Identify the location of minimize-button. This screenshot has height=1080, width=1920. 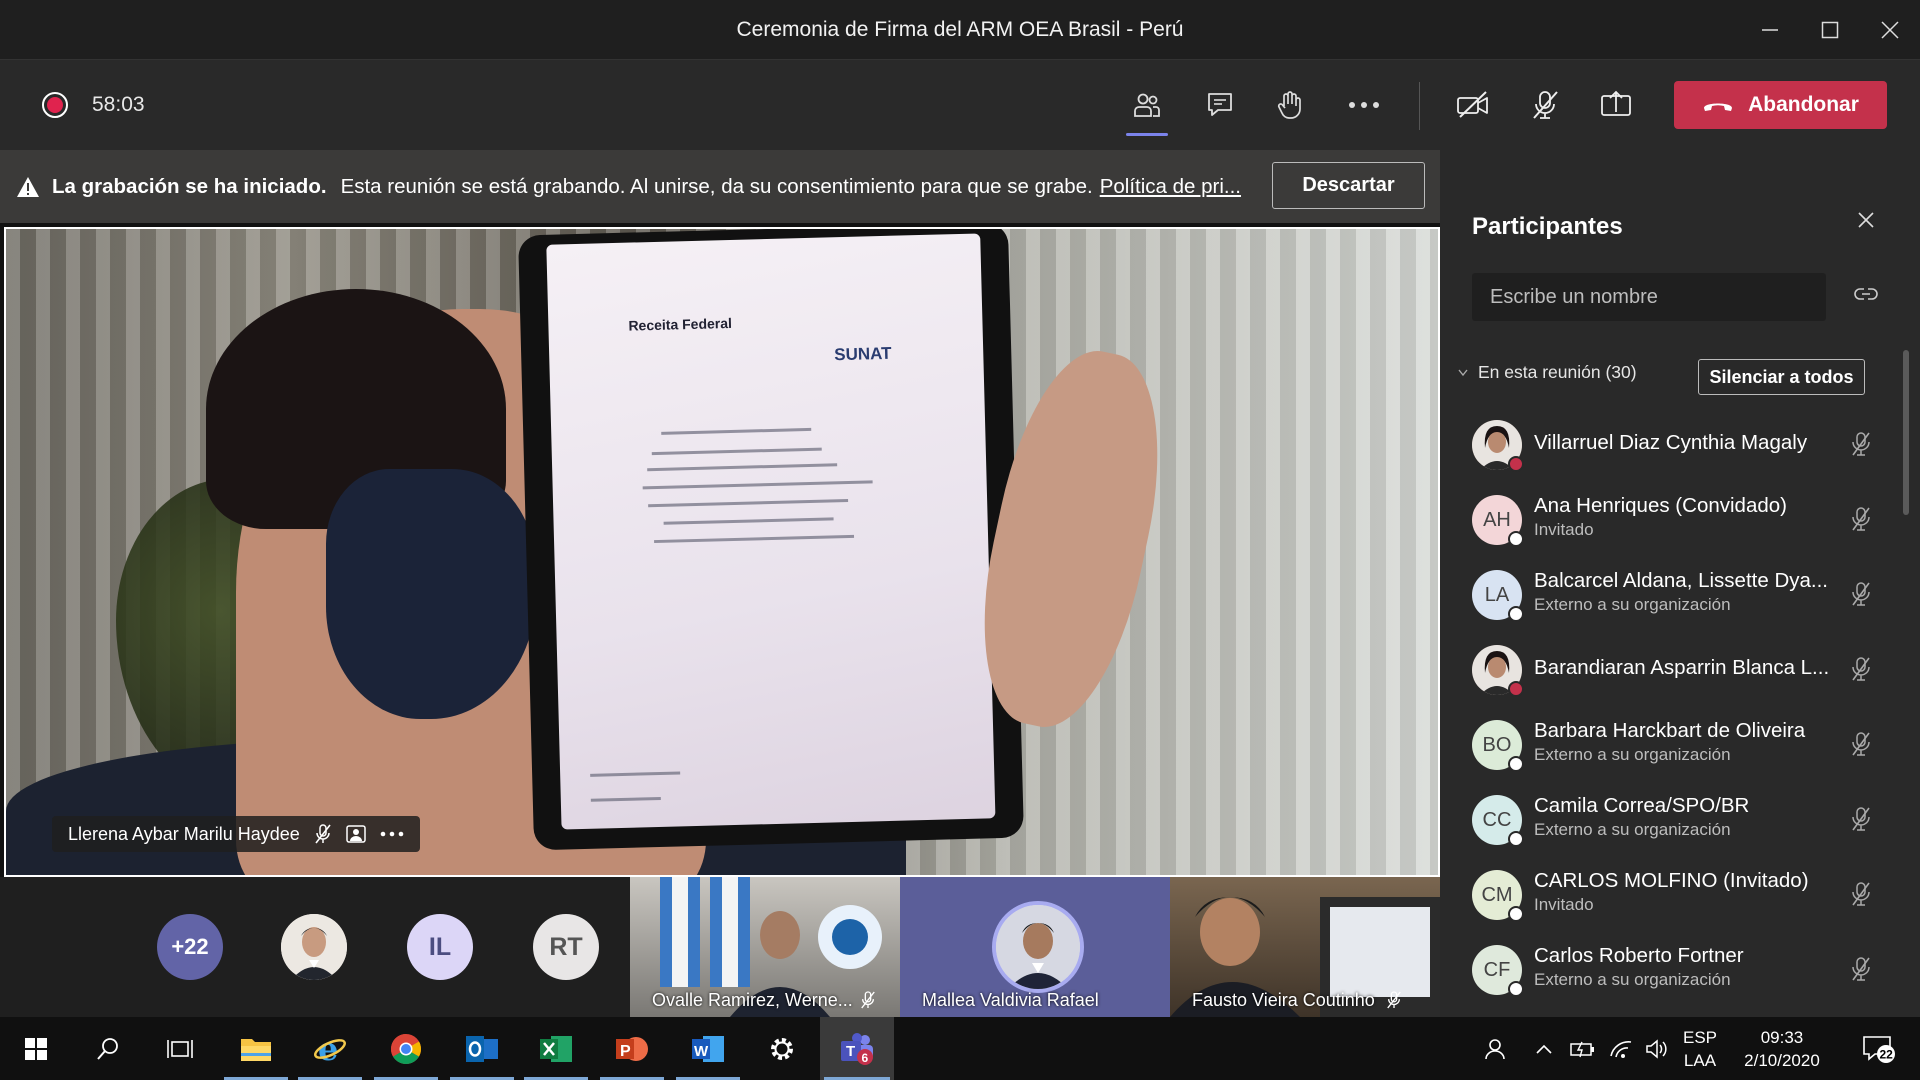
(1770, 30).